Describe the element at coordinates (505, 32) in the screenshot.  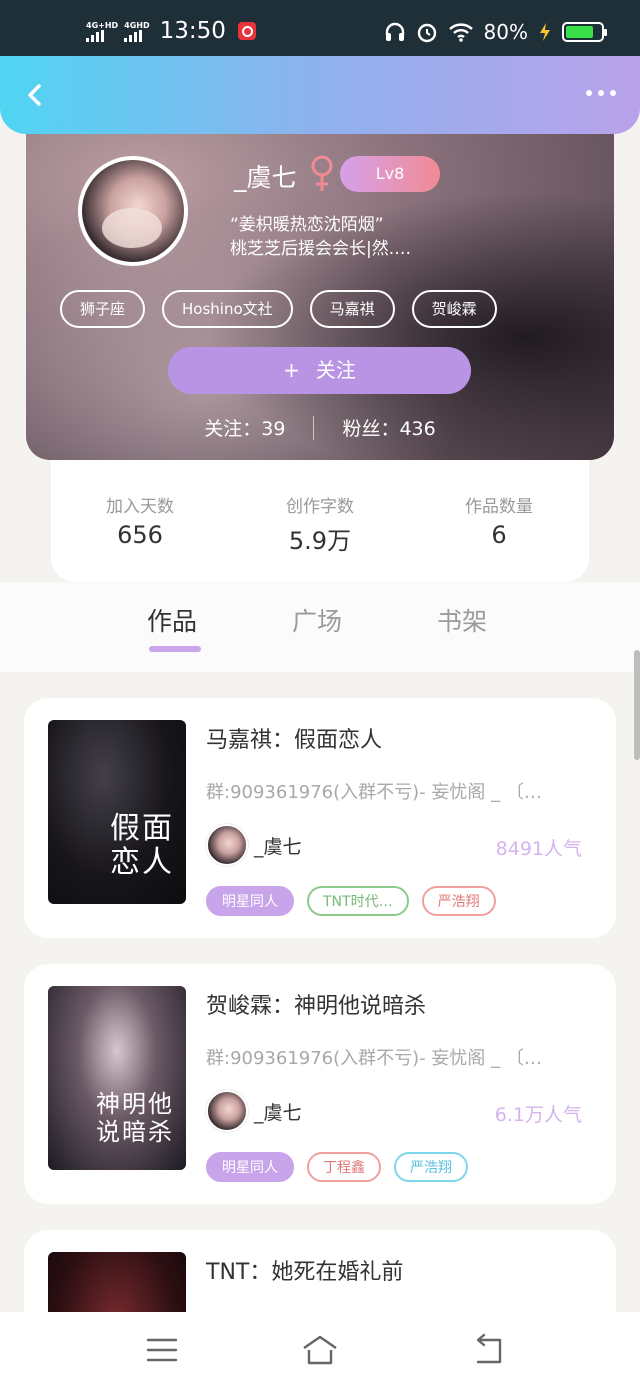
I see `battery-percent: 80%` at that location.